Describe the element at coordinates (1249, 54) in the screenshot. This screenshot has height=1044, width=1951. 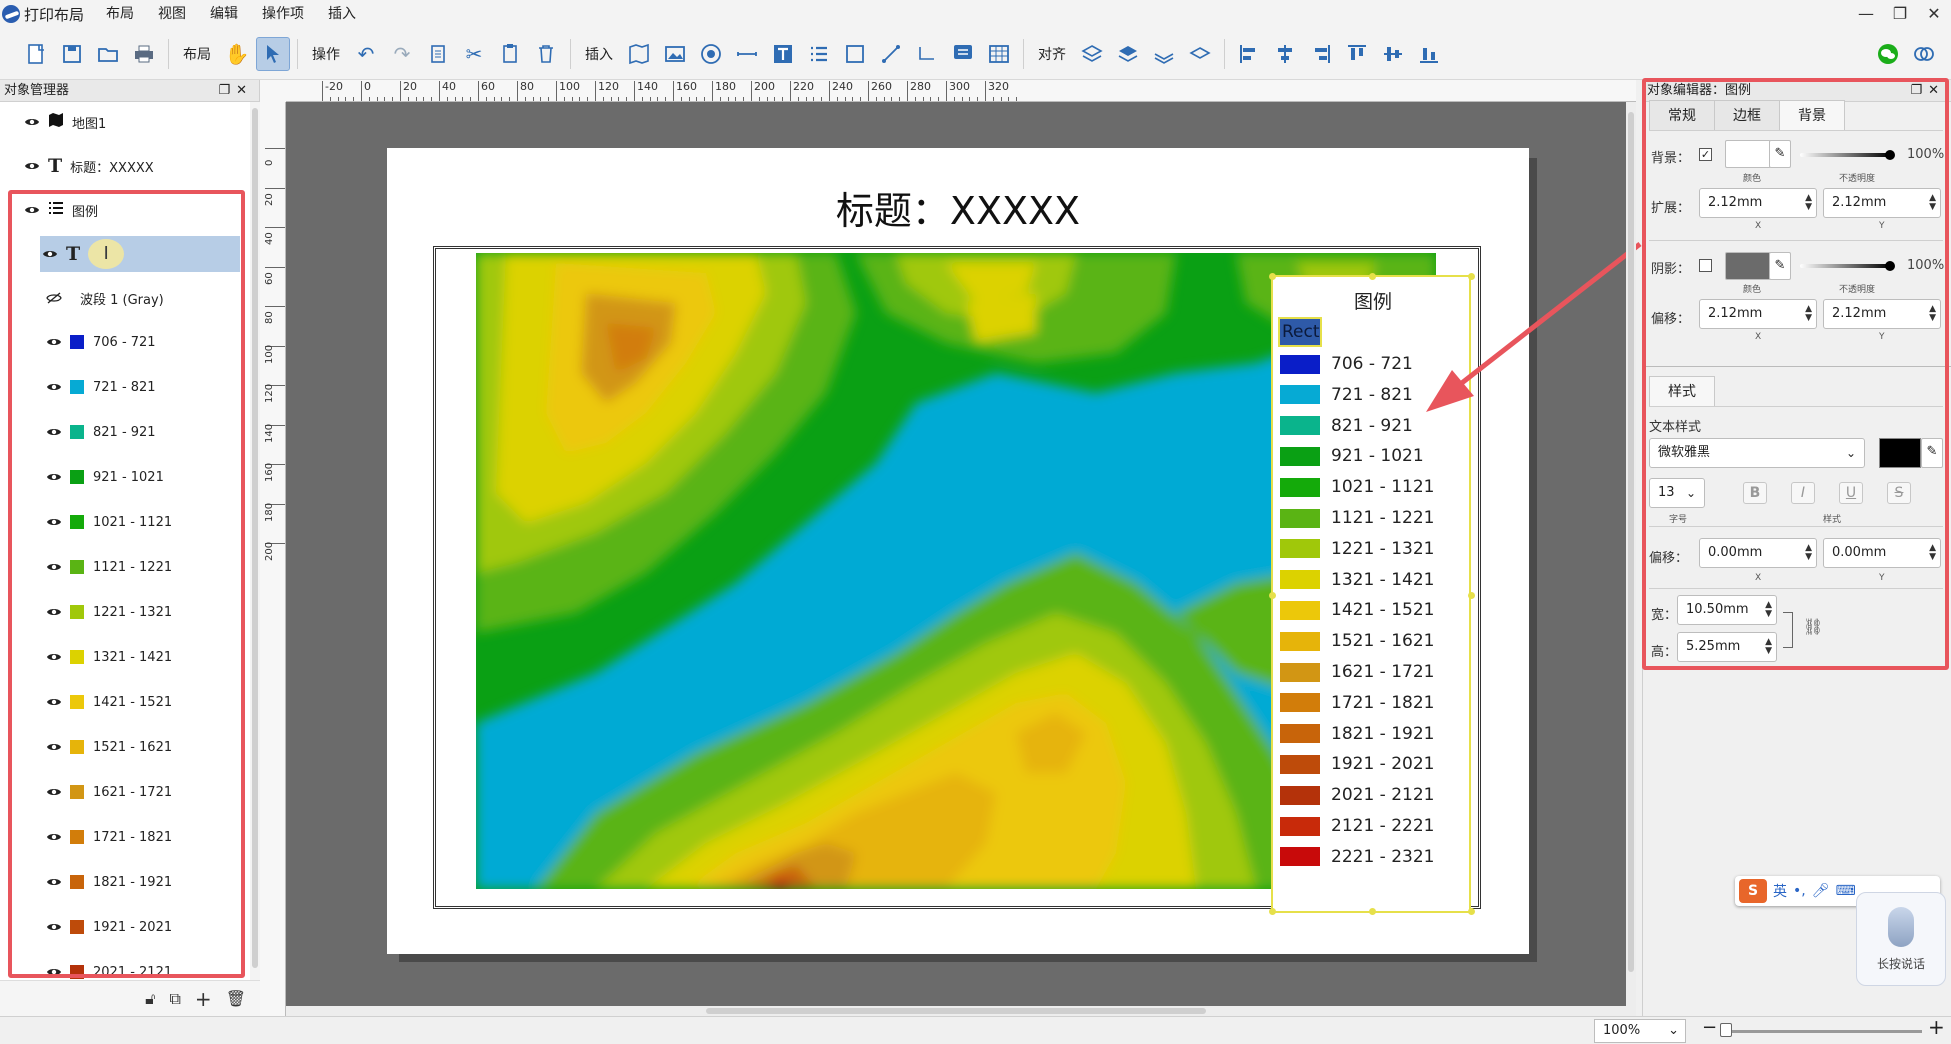
I see `align-left-icon` at that location.